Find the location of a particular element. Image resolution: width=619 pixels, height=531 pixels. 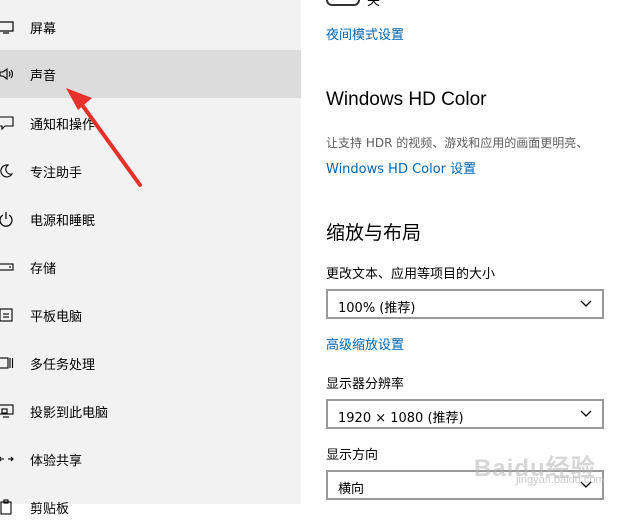

tablet-icon is located at coordinates (7, 315).